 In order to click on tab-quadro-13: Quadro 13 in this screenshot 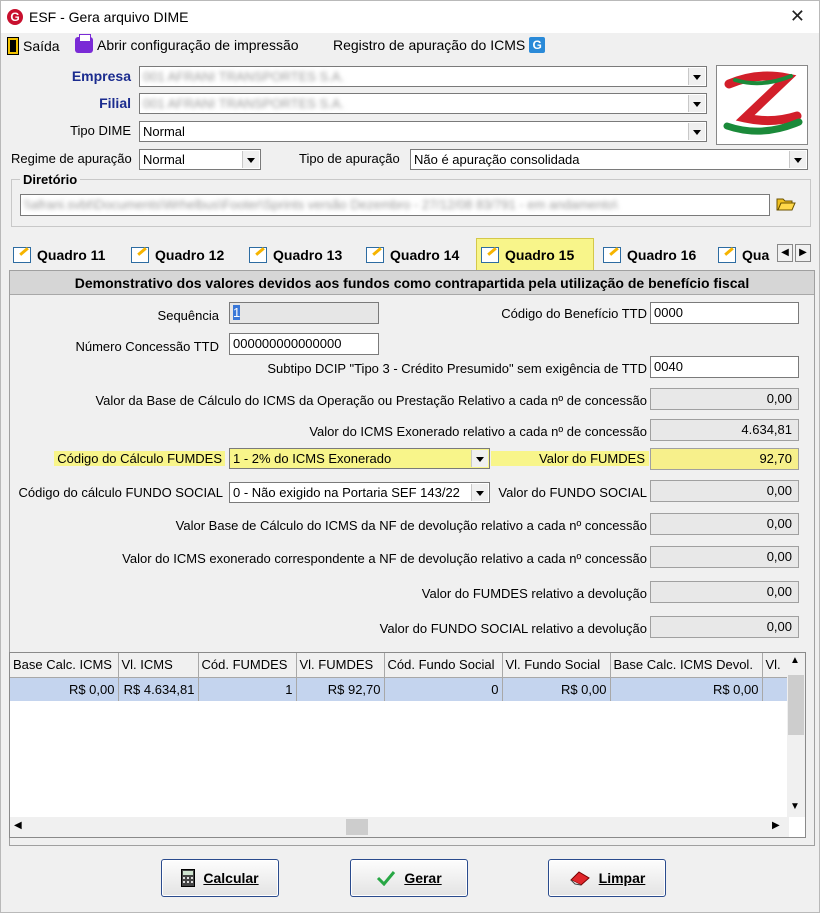, I will do `click(295, 255)`.